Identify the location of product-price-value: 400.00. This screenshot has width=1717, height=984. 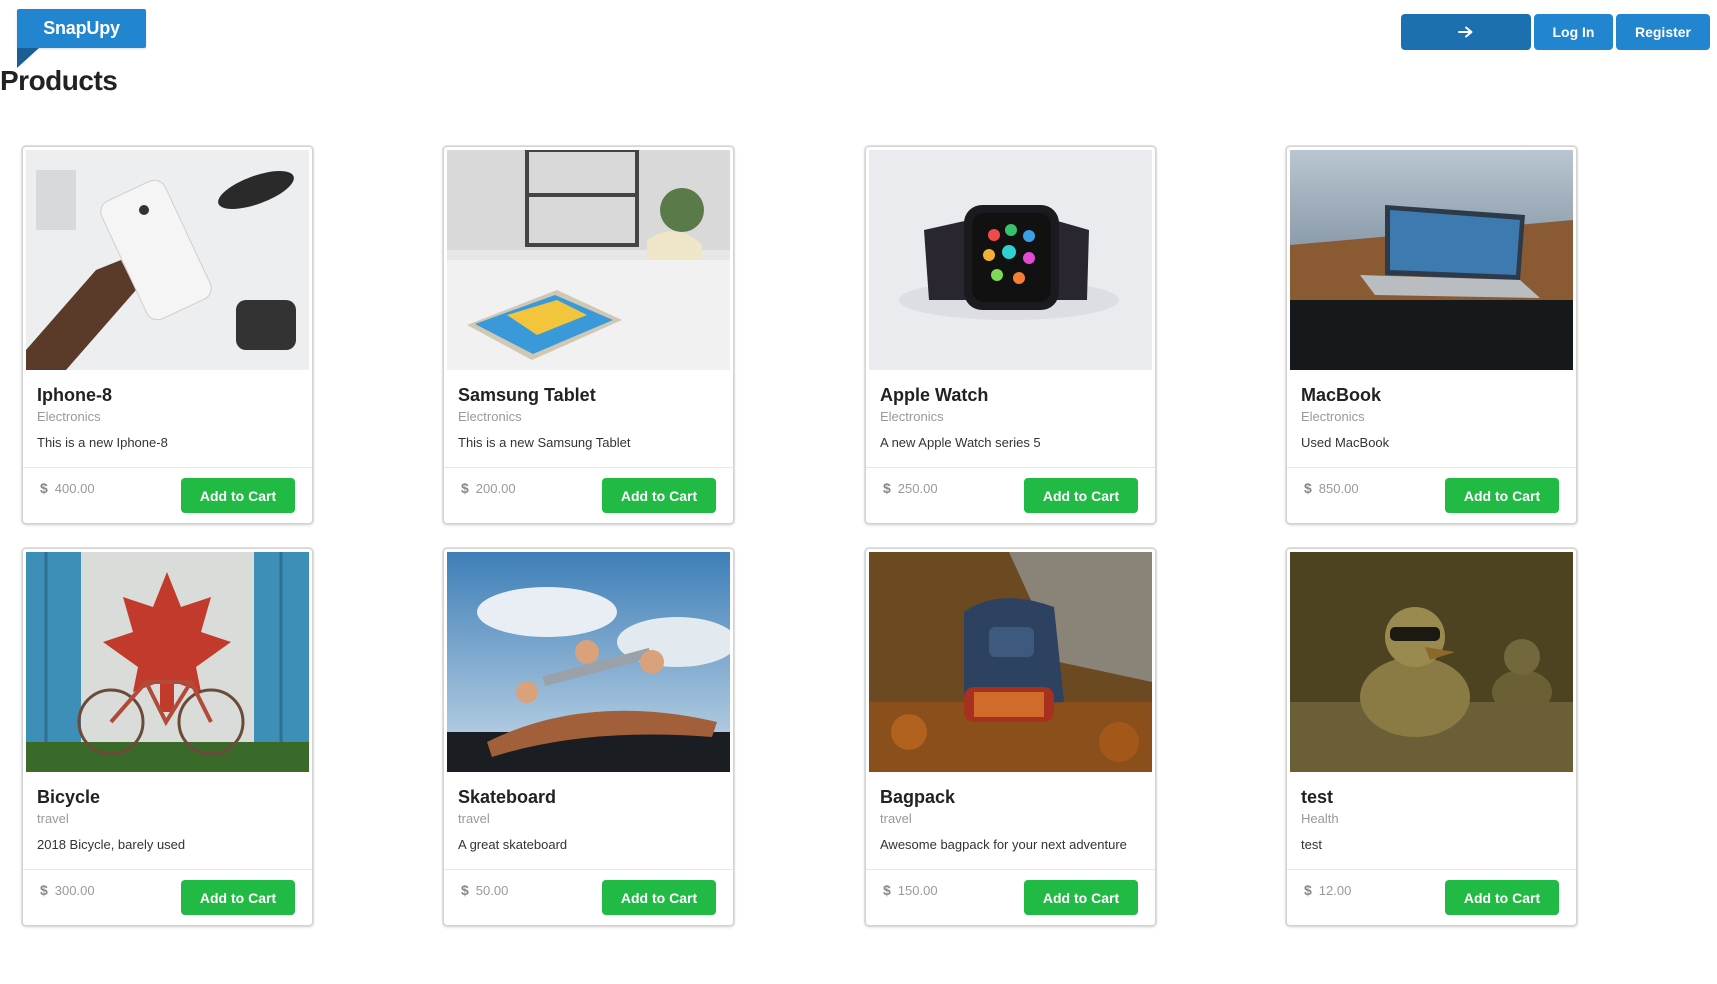
(74, 488).